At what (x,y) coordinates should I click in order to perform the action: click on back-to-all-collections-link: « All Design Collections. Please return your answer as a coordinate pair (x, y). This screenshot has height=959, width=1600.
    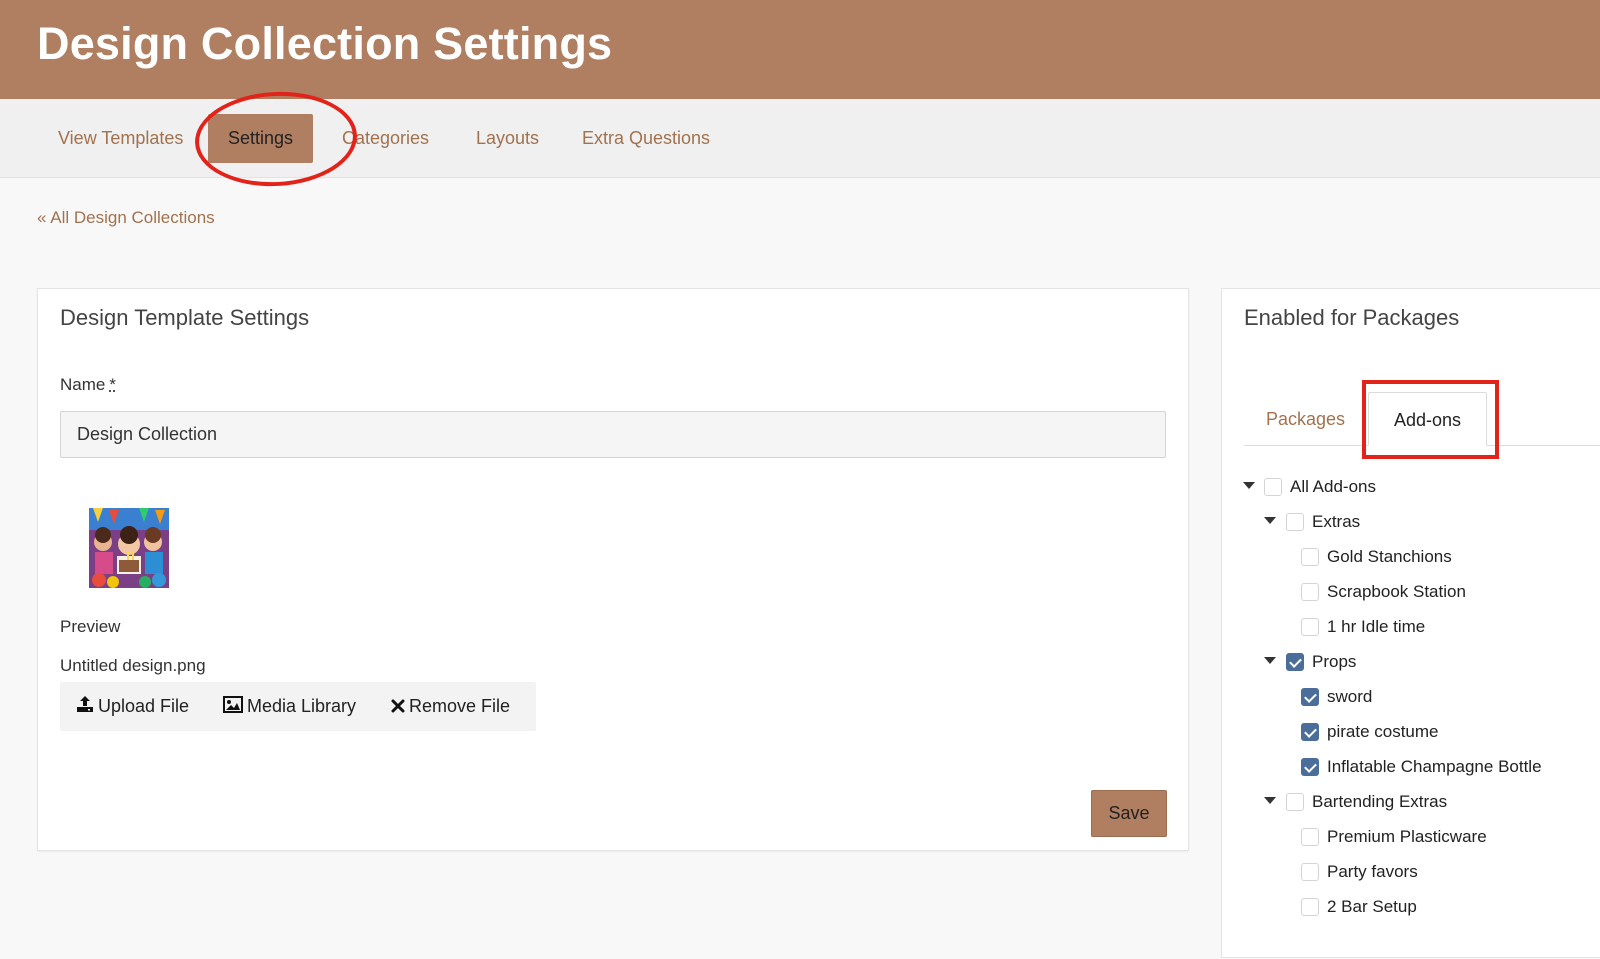
    Looking at the image, I should click on (126, 218).